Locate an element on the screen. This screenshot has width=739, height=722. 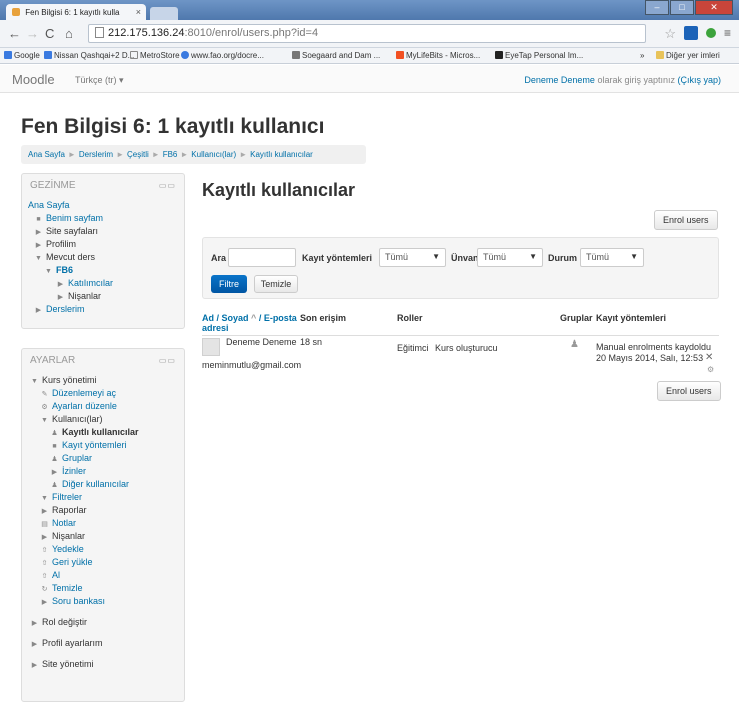
enrol-method-name: Manual enrolments kaydoldu is located at coordinates (654, 347).